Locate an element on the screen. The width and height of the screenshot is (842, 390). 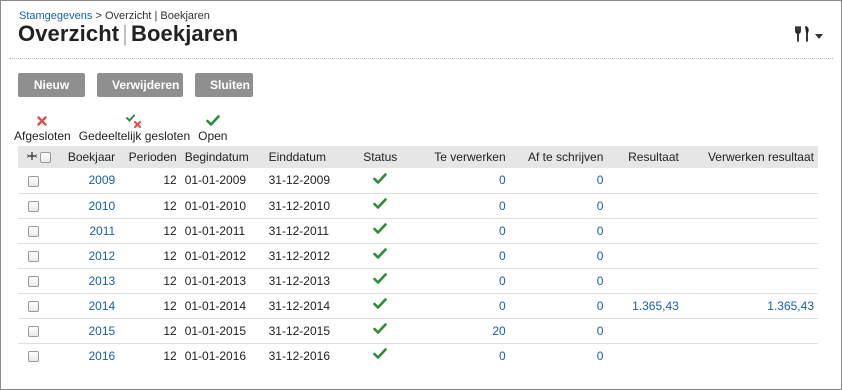
select-column-header is located at coordinates (40, 157).